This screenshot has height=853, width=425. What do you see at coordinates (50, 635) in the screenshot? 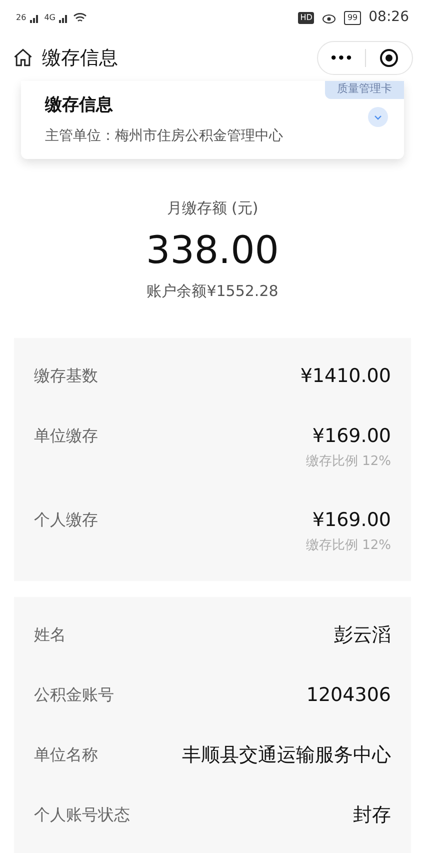
I see `row-label: 姓名` at bounding box center [50, 635].